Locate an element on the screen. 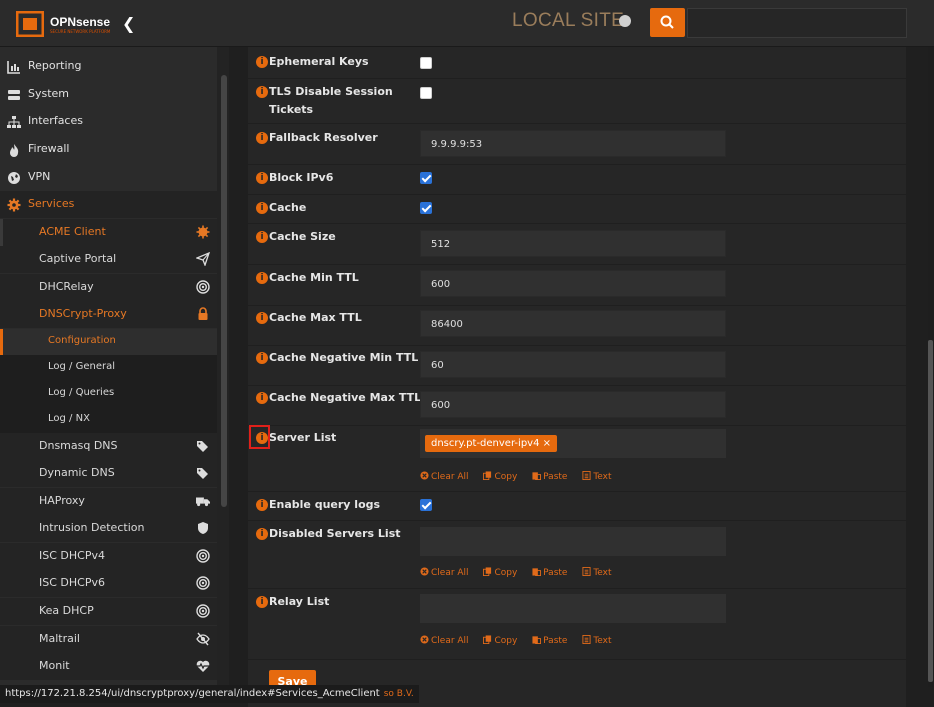  row-fallback-resolver: i Fallback Resolver 9.9.9.9:53 is located at coordinates (577, 144).